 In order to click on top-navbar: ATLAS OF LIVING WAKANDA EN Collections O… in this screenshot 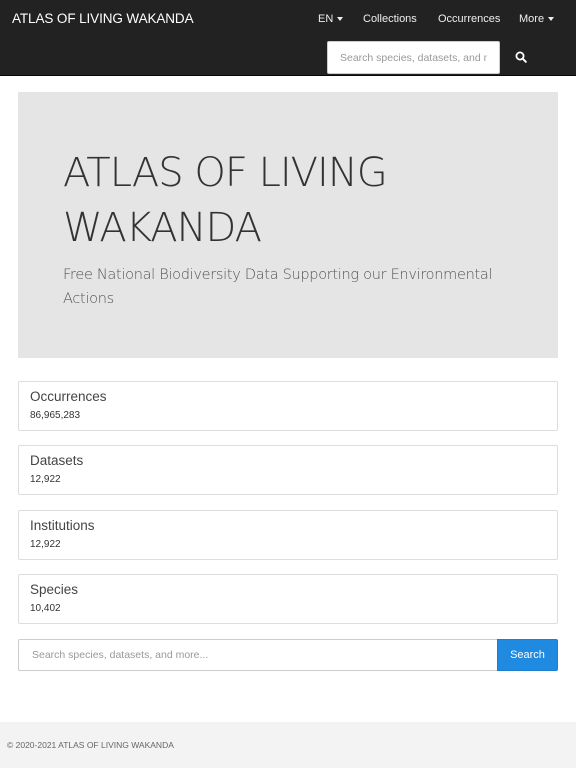, I will do `click(288, 38)`.